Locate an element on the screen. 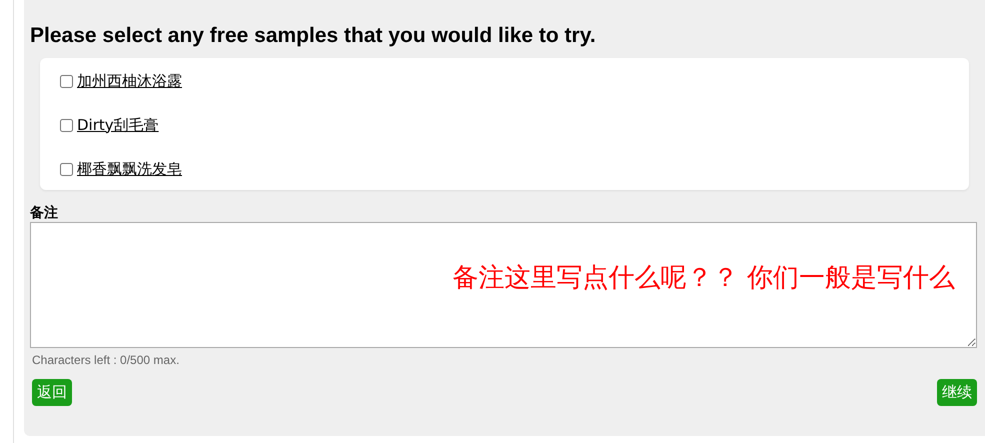  annotation-text: 备注这里写点什么呢？？ 你们一般是写什么 is located at coordinates (703, 278).